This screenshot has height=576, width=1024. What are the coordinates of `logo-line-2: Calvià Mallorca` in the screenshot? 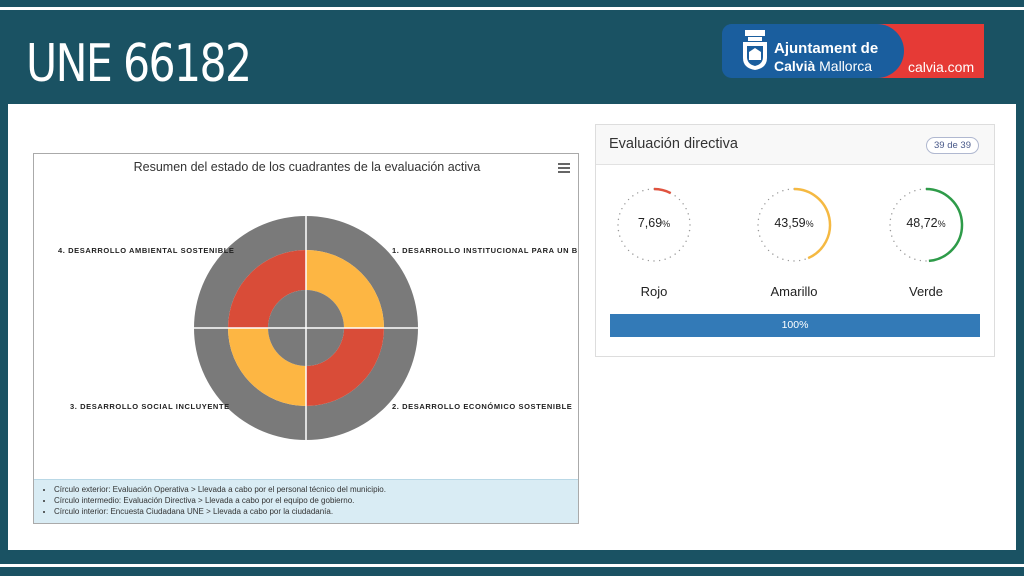 It's located at (823, 66).